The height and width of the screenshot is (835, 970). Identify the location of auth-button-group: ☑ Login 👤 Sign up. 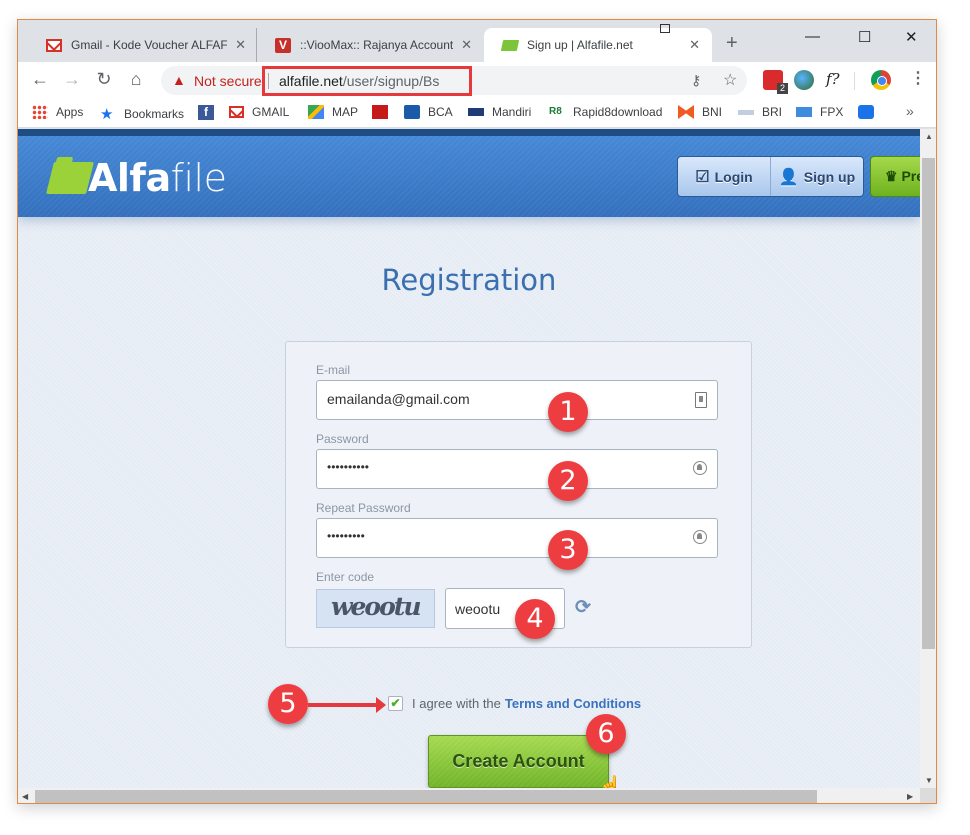
(770, 176).